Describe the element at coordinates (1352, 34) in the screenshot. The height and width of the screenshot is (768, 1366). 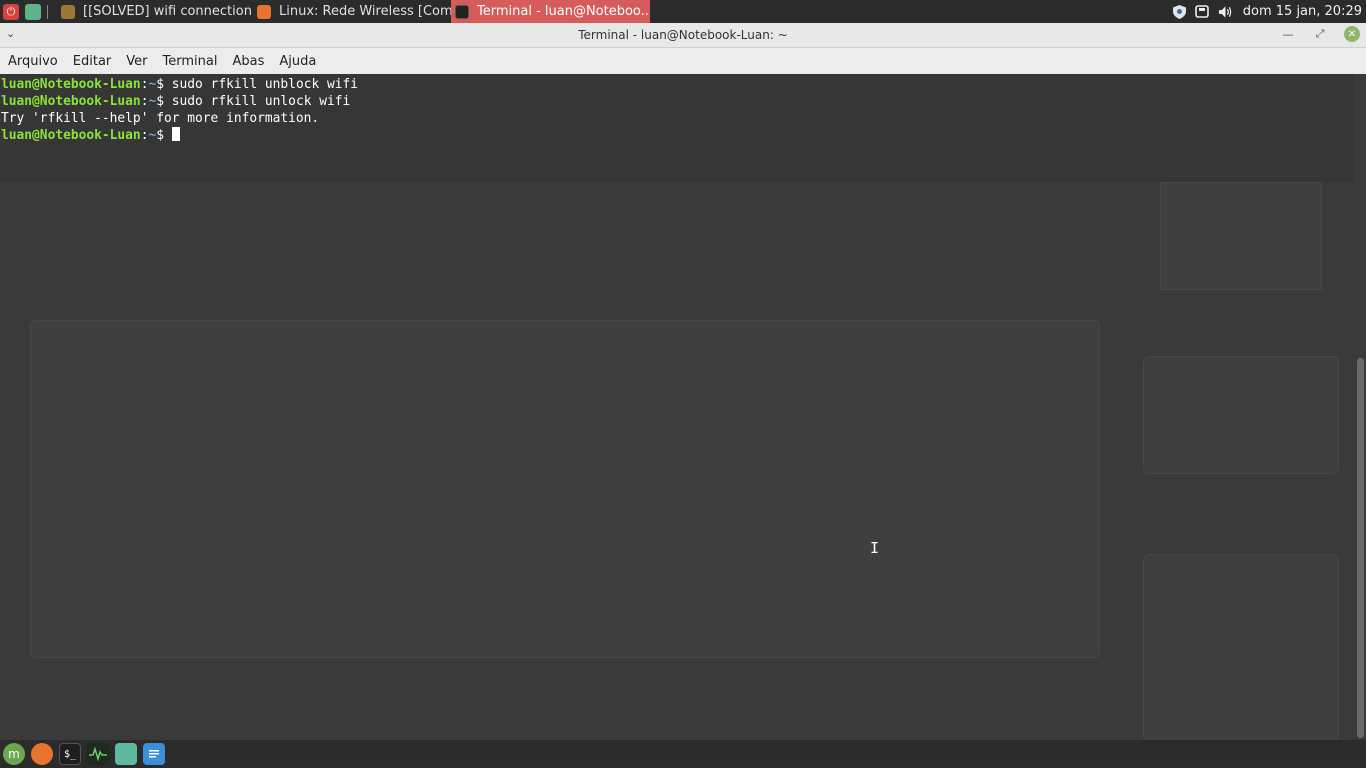
I see `close-icon: ✕` at that location.